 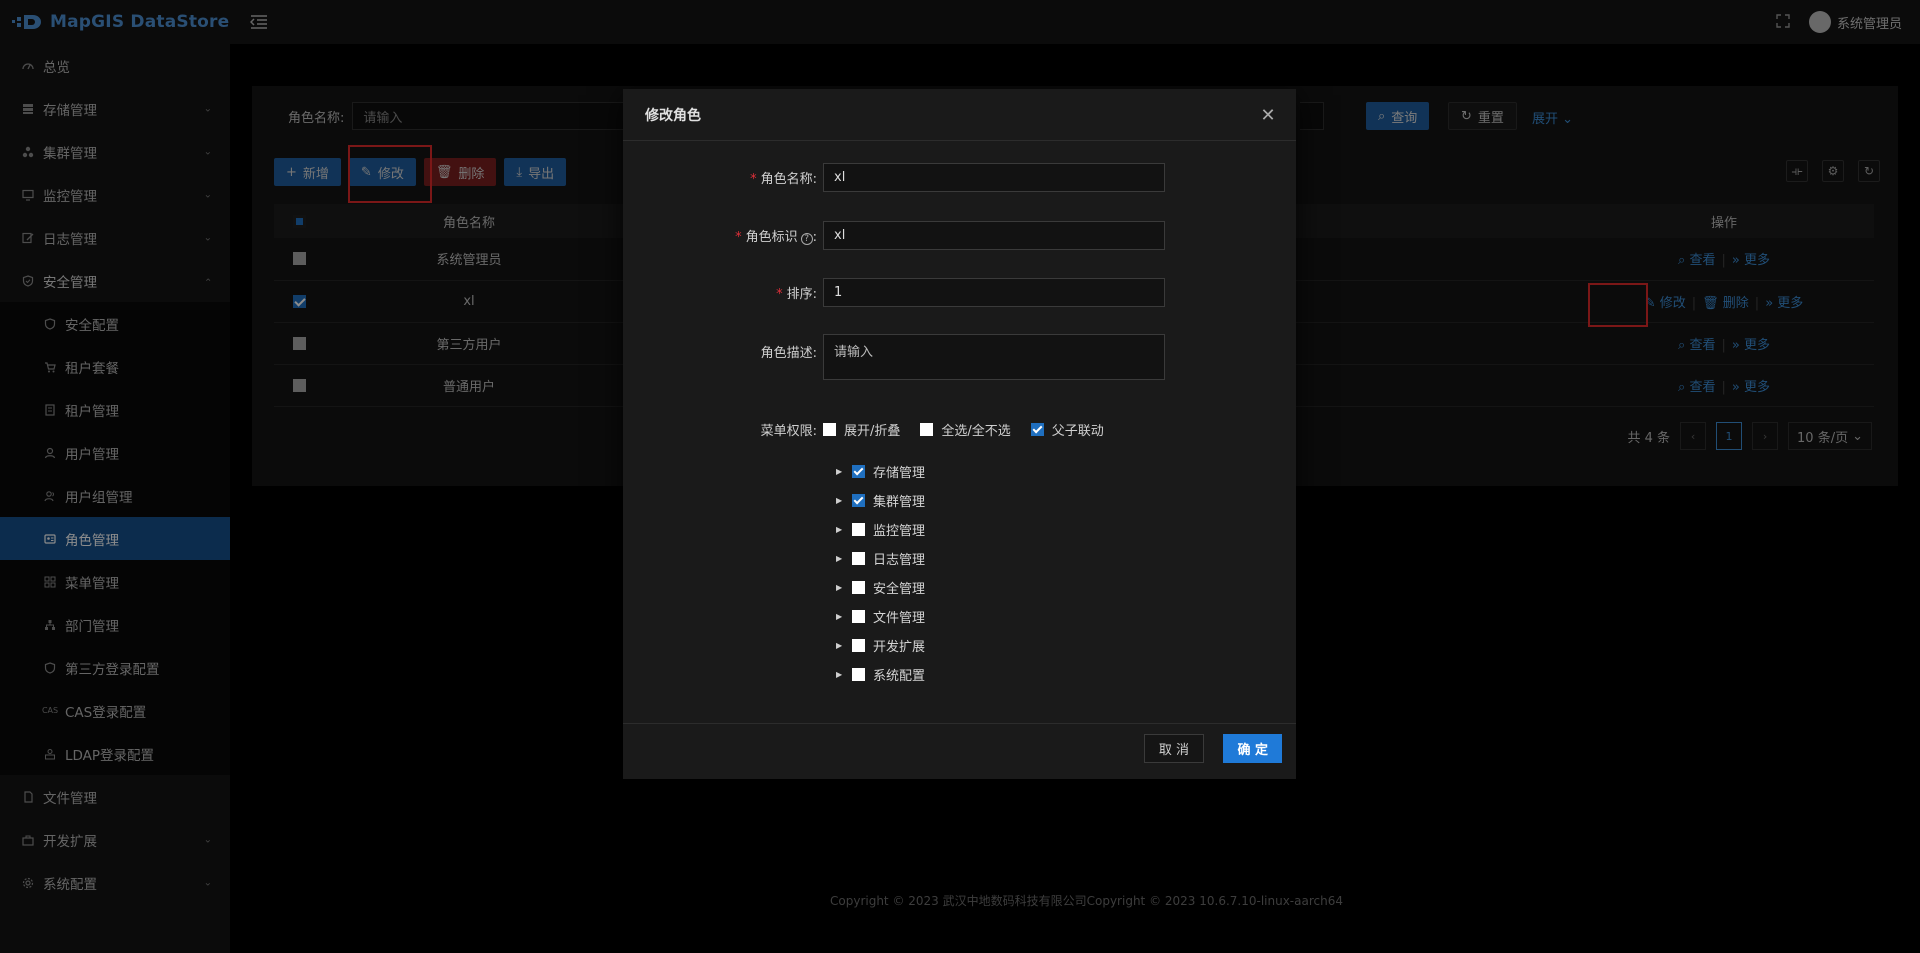 What do you see at coordinates (880, 500) in the screenshot?
I see `tree-node: ▶ 集群管理` at bounding box center [880, 500].